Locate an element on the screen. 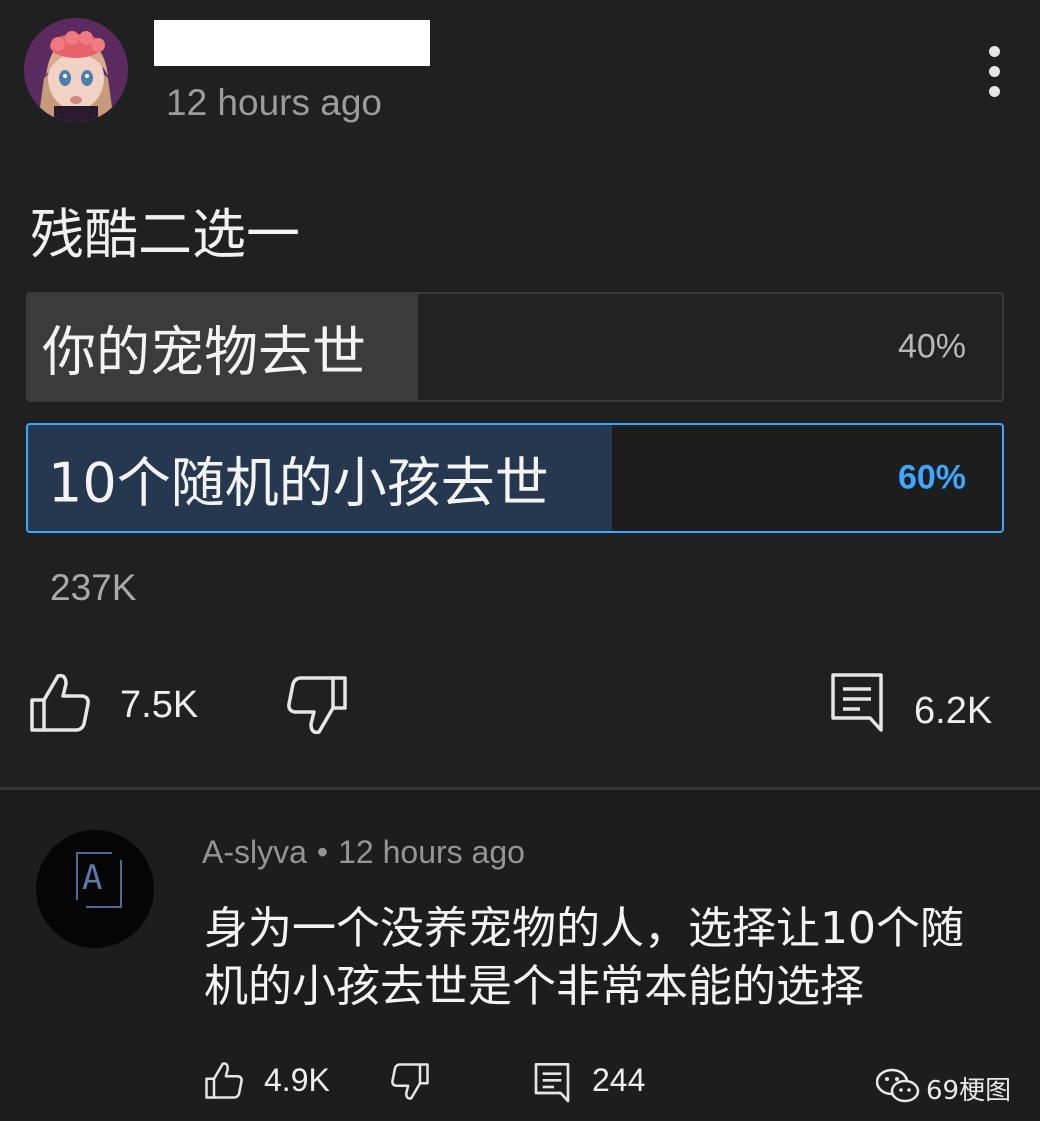 This screenshot has height=1121, width=1040. comment-timestamp: 12 hours ago is located at coordinates (431, 852).